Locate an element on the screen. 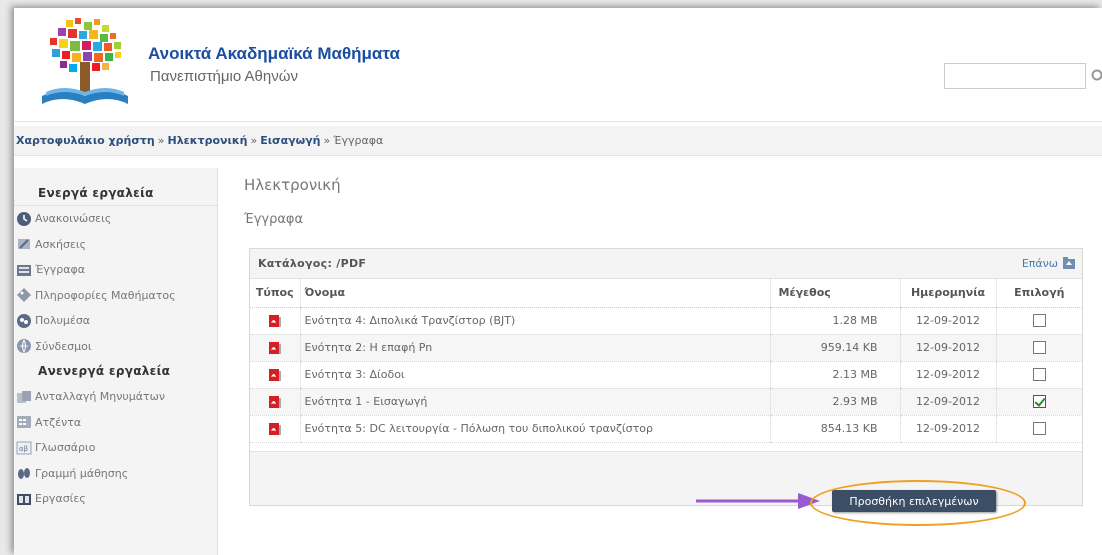  sidebar-item-label: Γραμμή μάθησης is located at coordinates (82, 473).